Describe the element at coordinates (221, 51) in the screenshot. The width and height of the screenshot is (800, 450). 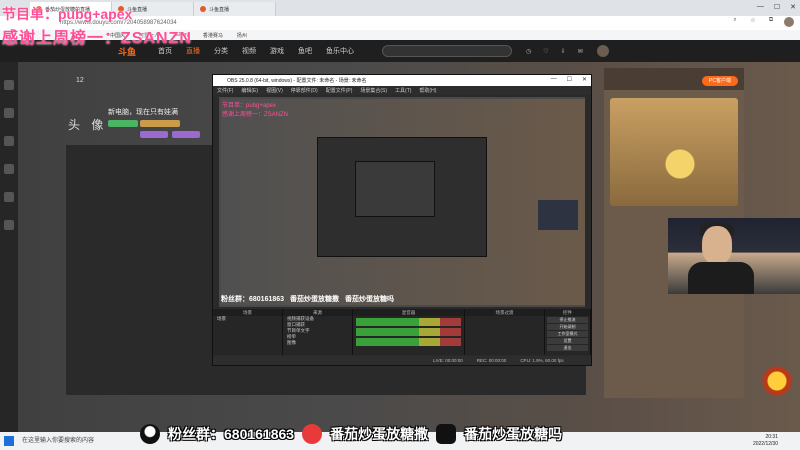
I see `nav-item: 分类` at that location.